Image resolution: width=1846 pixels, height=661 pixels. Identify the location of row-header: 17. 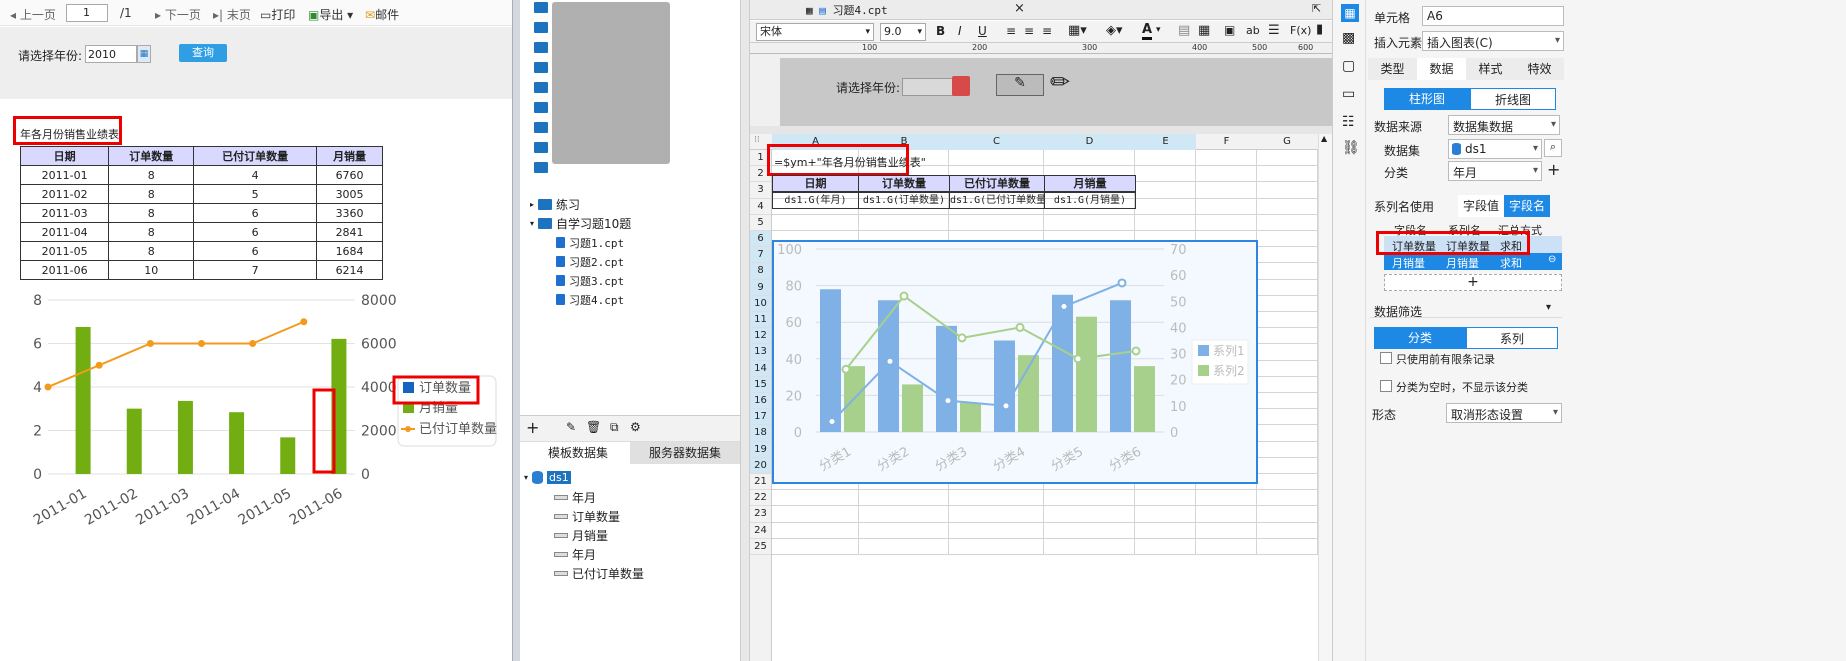
(760, 417).